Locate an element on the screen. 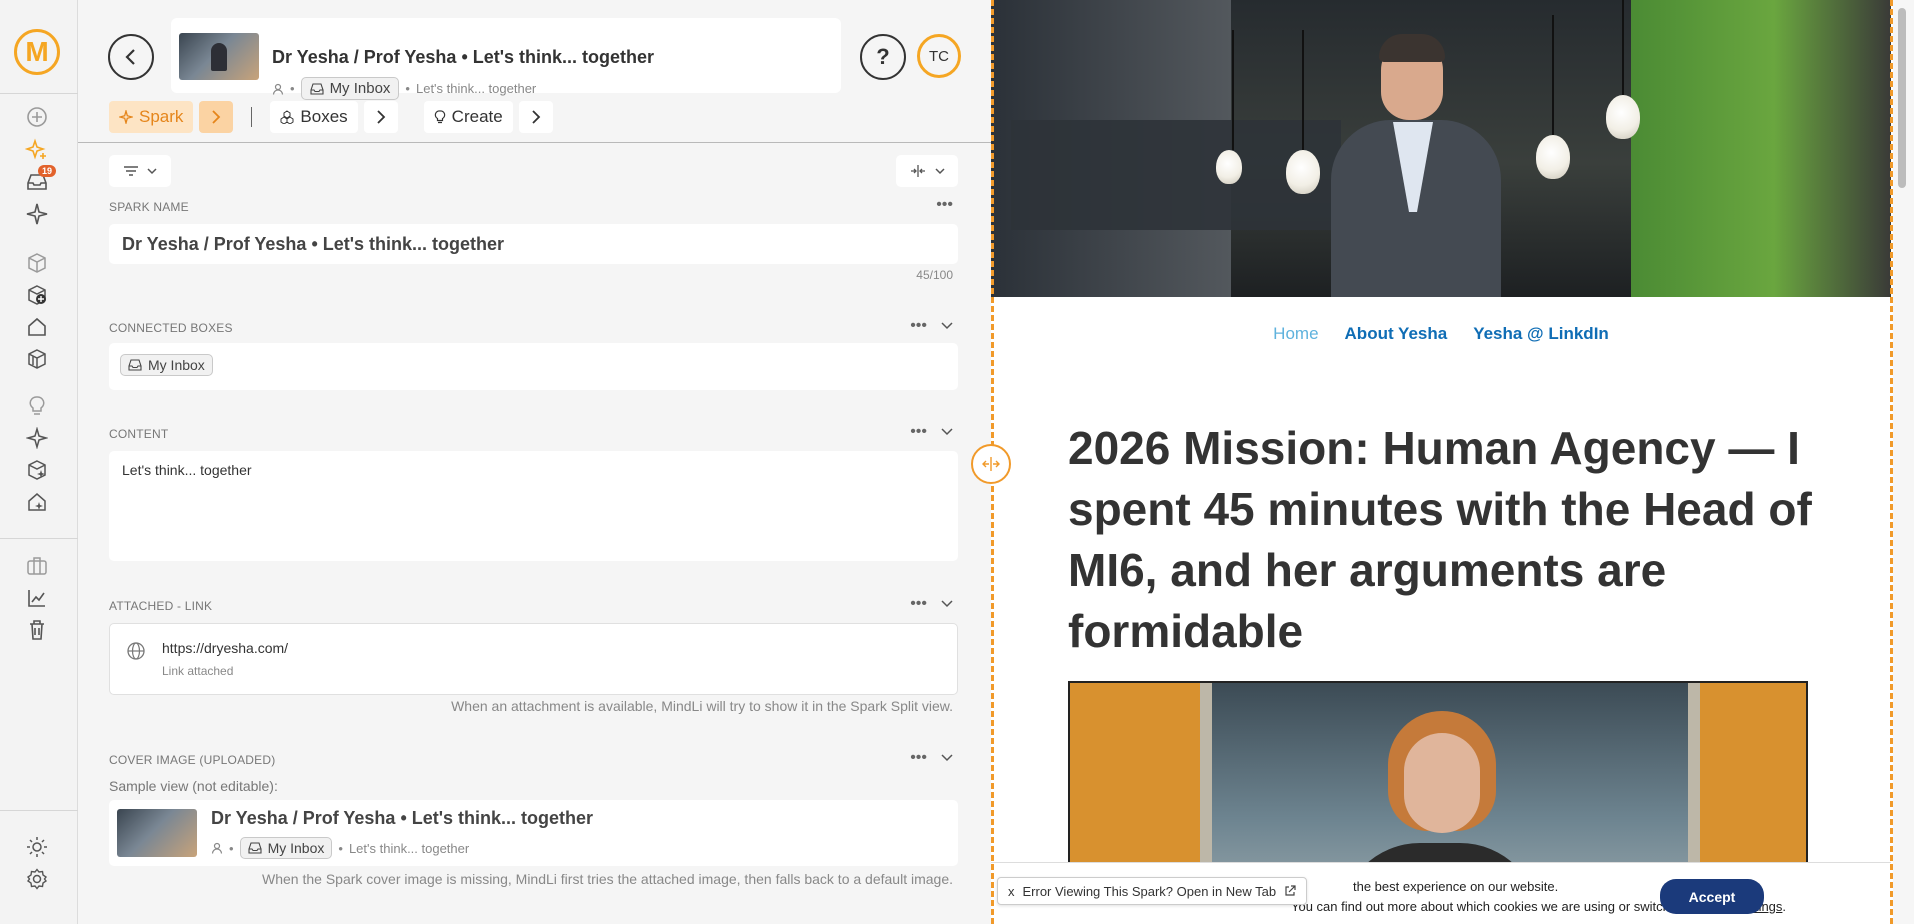 Image resolution: width=1914 pixels, height=924 pixels. chevron-left-icon is located at coordinates (130, 57).